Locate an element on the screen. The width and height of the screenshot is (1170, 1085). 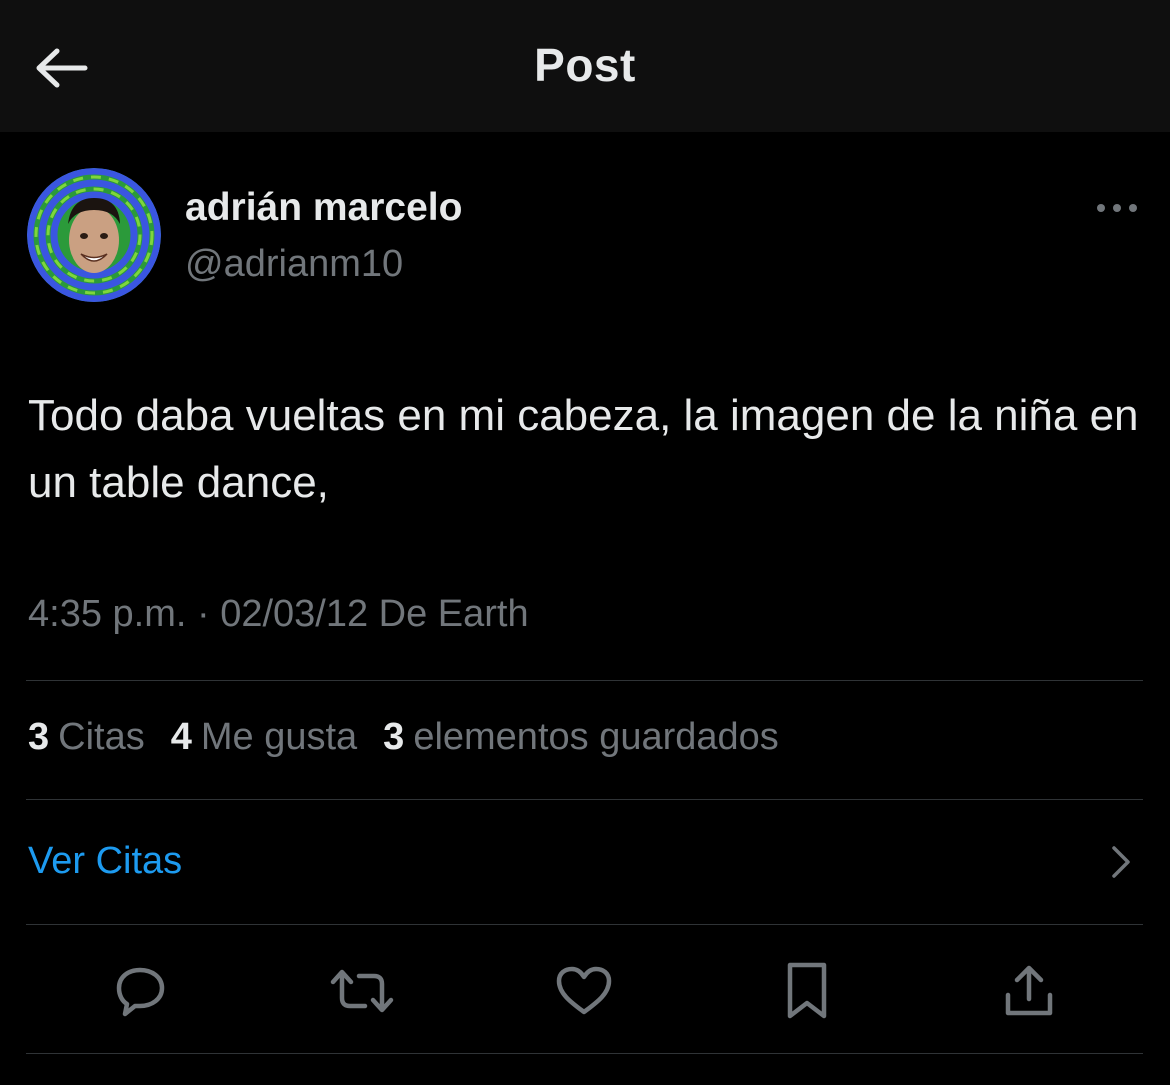
reply-icon is located at coordinates (140, 992).